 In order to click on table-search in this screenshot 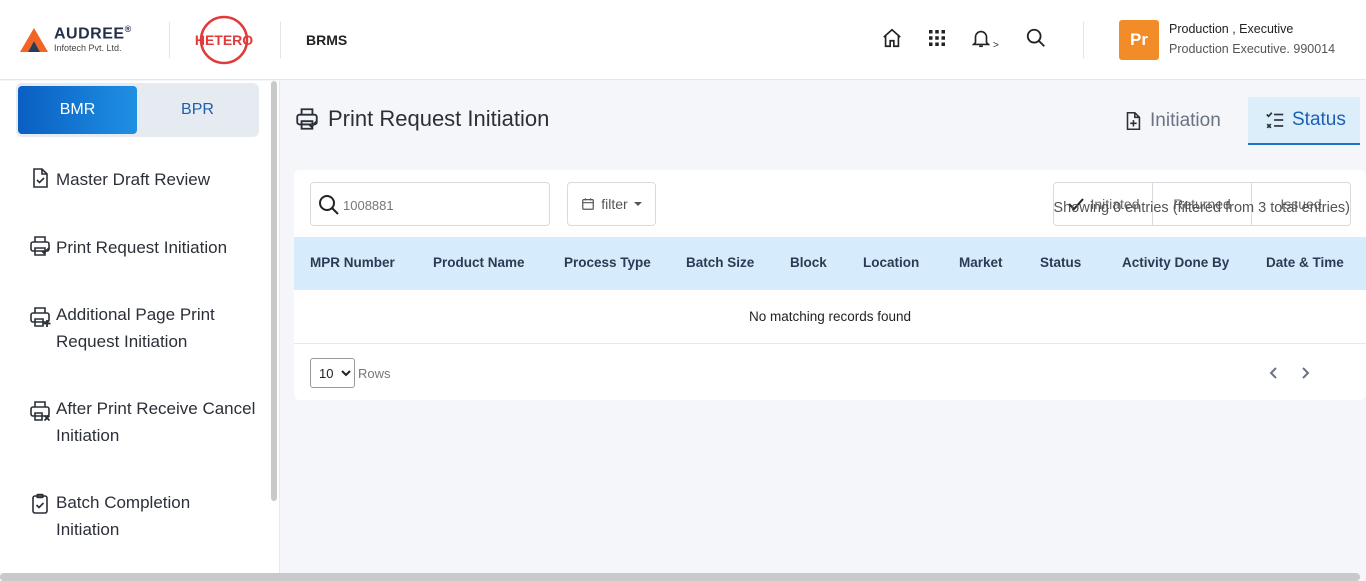, I will do `click(430, 204)`.